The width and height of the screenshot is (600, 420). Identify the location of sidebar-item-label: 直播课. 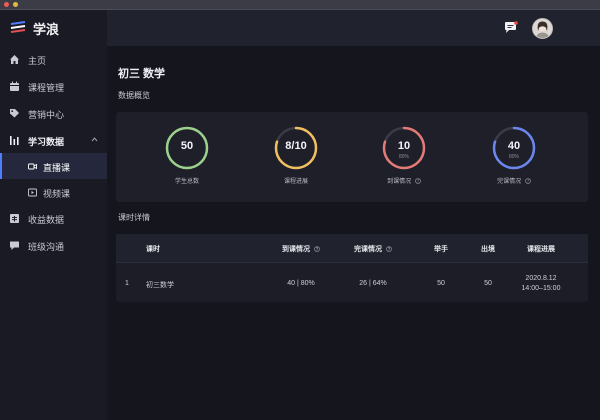
(57, 168).